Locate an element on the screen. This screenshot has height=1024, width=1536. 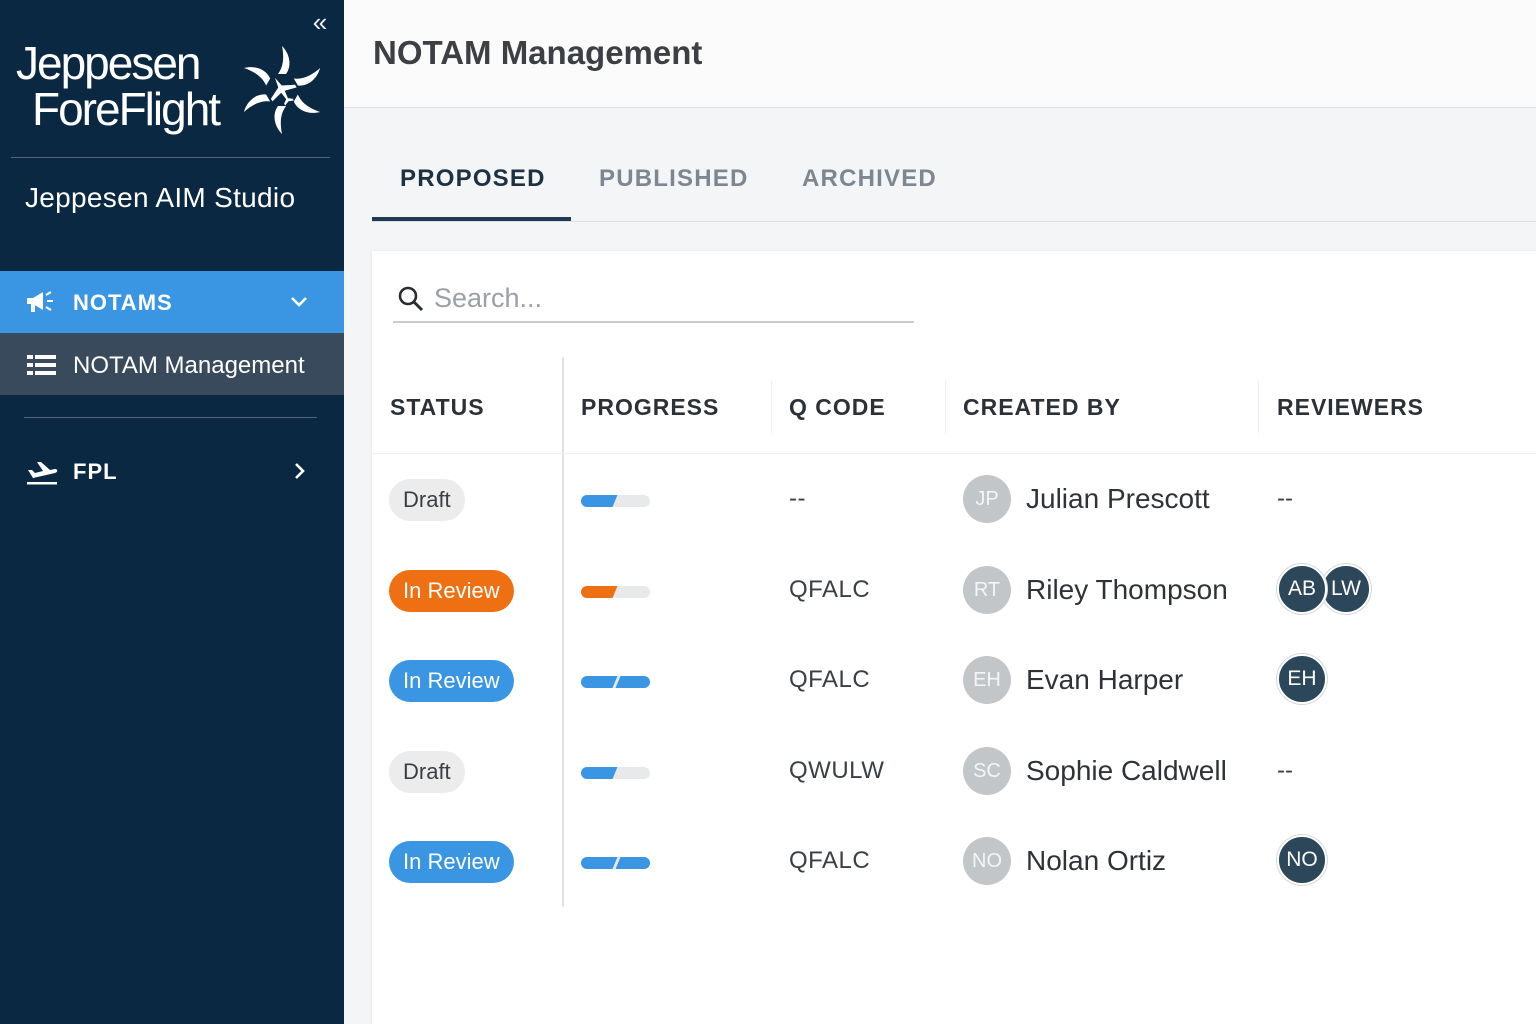
reviewer-avatar: EH is located at coordinates (1302, 679).